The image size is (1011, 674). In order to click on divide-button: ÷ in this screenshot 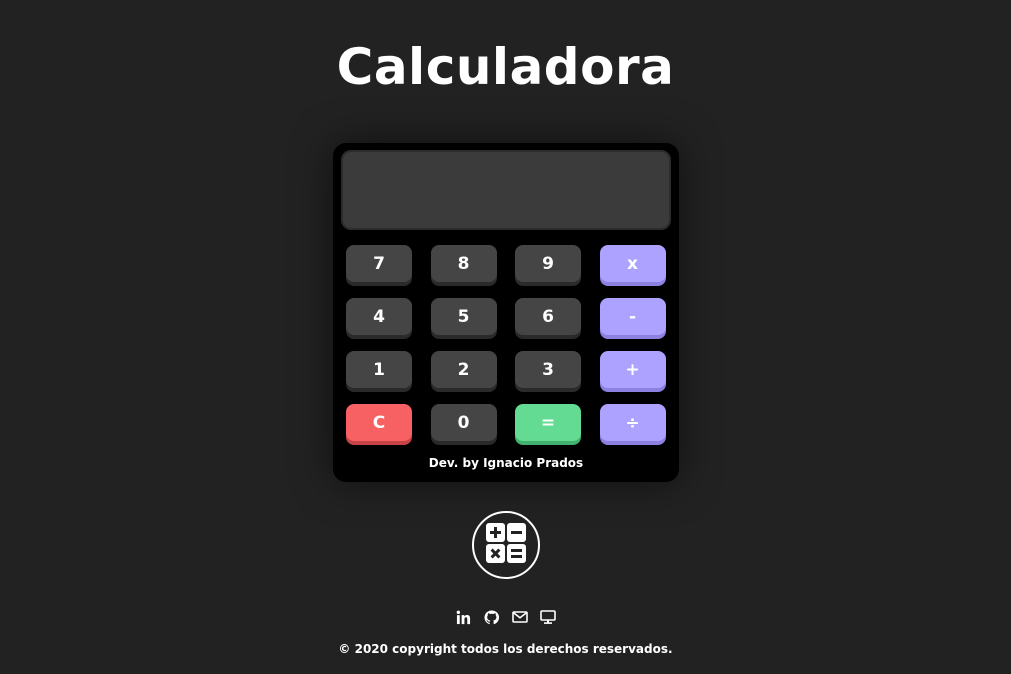, I will do `click(632, 422)`.